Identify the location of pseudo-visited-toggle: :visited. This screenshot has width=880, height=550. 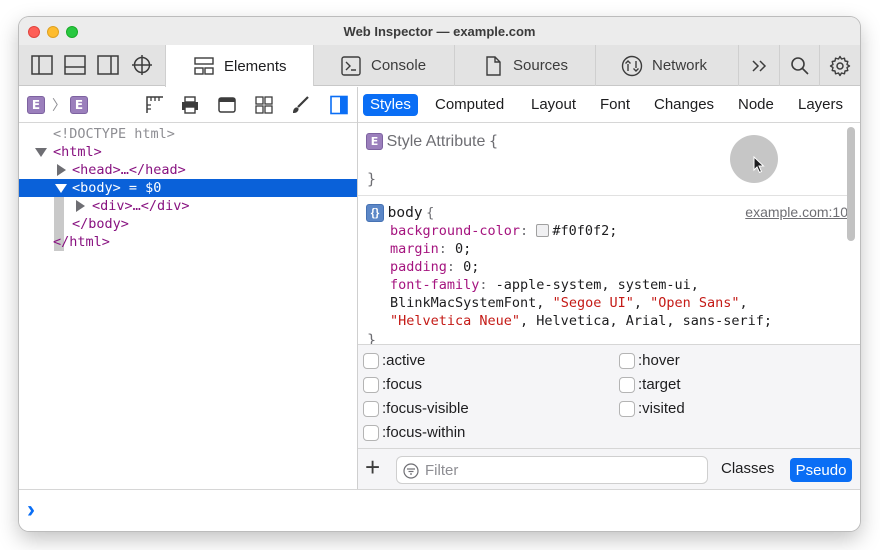
(652, 408).